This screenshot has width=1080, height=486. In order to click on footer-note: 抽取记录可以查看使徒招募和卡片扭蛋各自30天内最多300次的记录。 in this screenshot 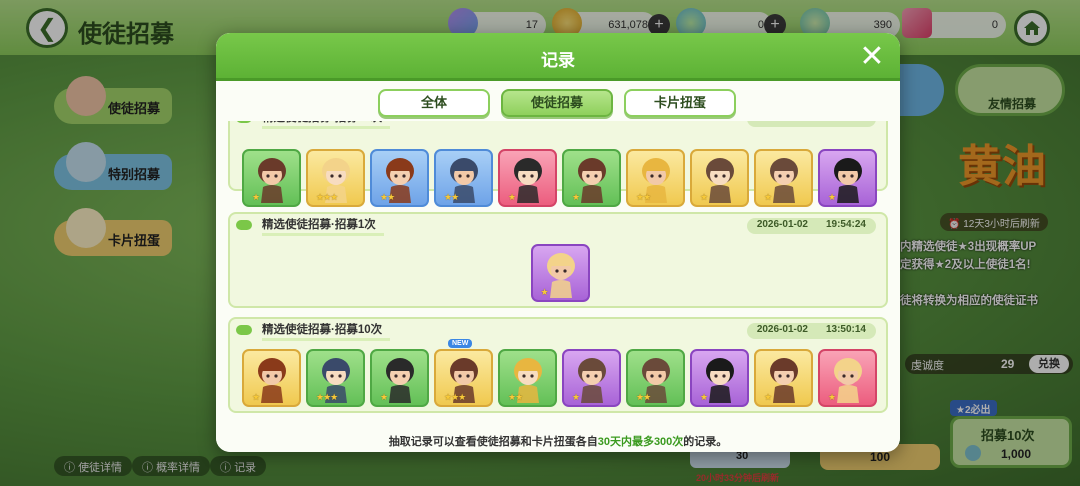, I will do `click(558, 441)`.